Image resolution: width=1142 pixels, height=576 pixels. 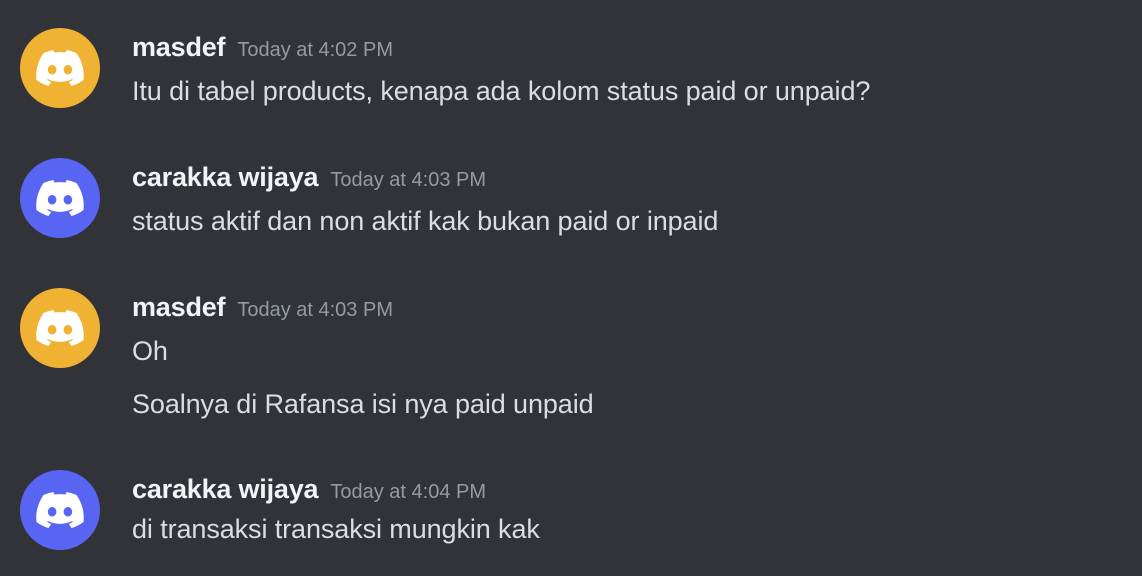 What do you see at coordinates (363, 404) in the screenshot?
I see `message-text: Soalnya di Rafansa isi nya paid unpaid` at bounding box center [363, 404].